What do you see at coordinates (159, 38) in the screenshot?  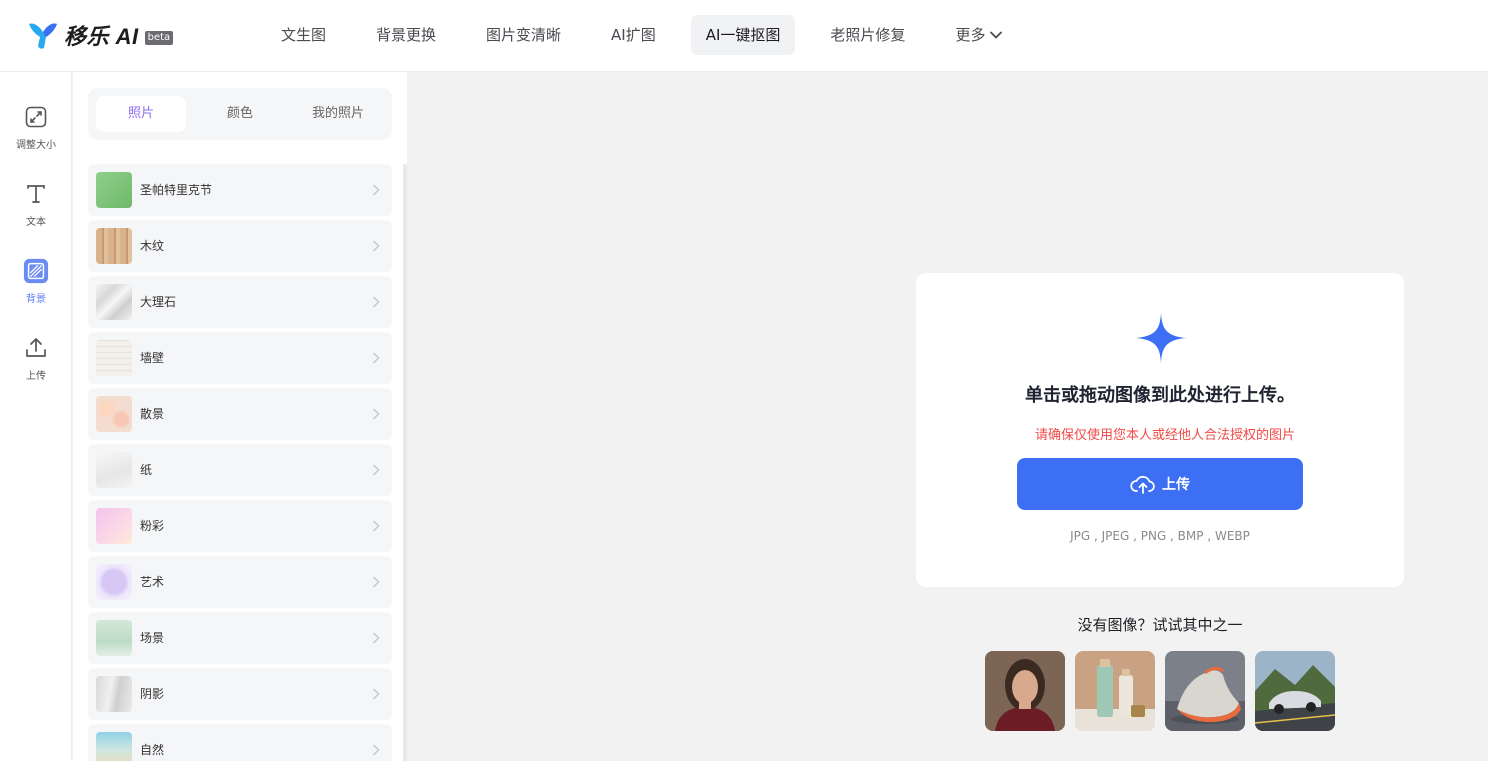 I see `beta-badge: beta` at bounding box center [159, 38].